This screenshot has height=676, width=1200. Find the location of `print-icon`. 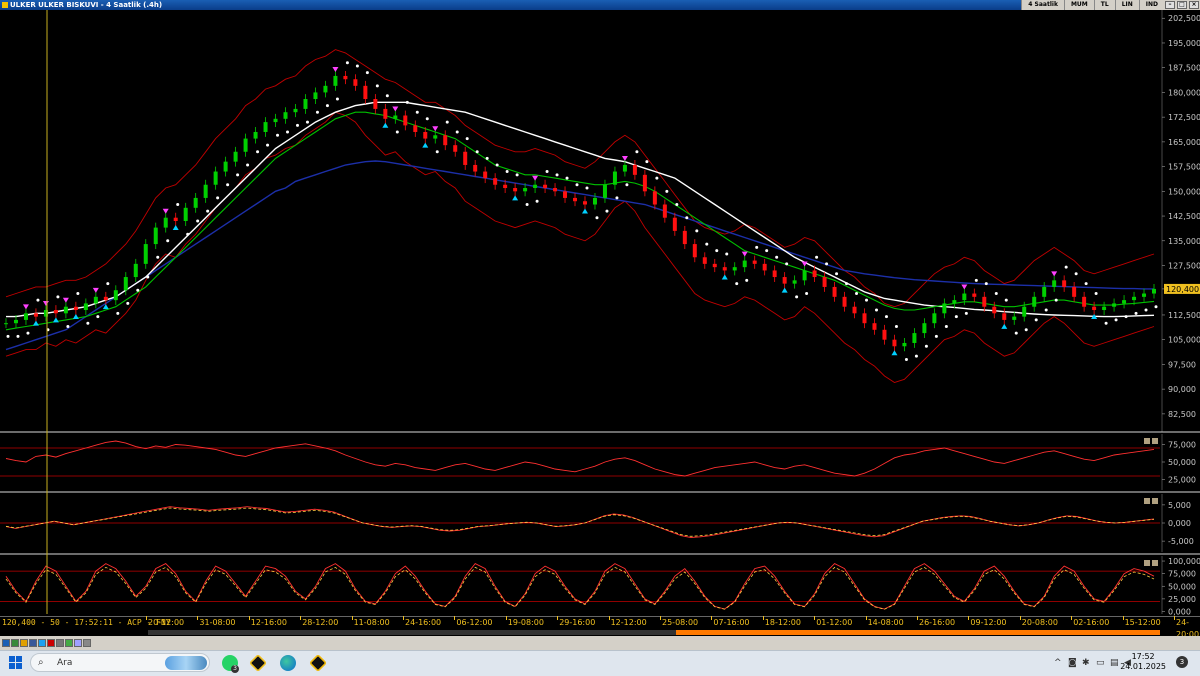

print-icon is located at coordinates (60, 643).